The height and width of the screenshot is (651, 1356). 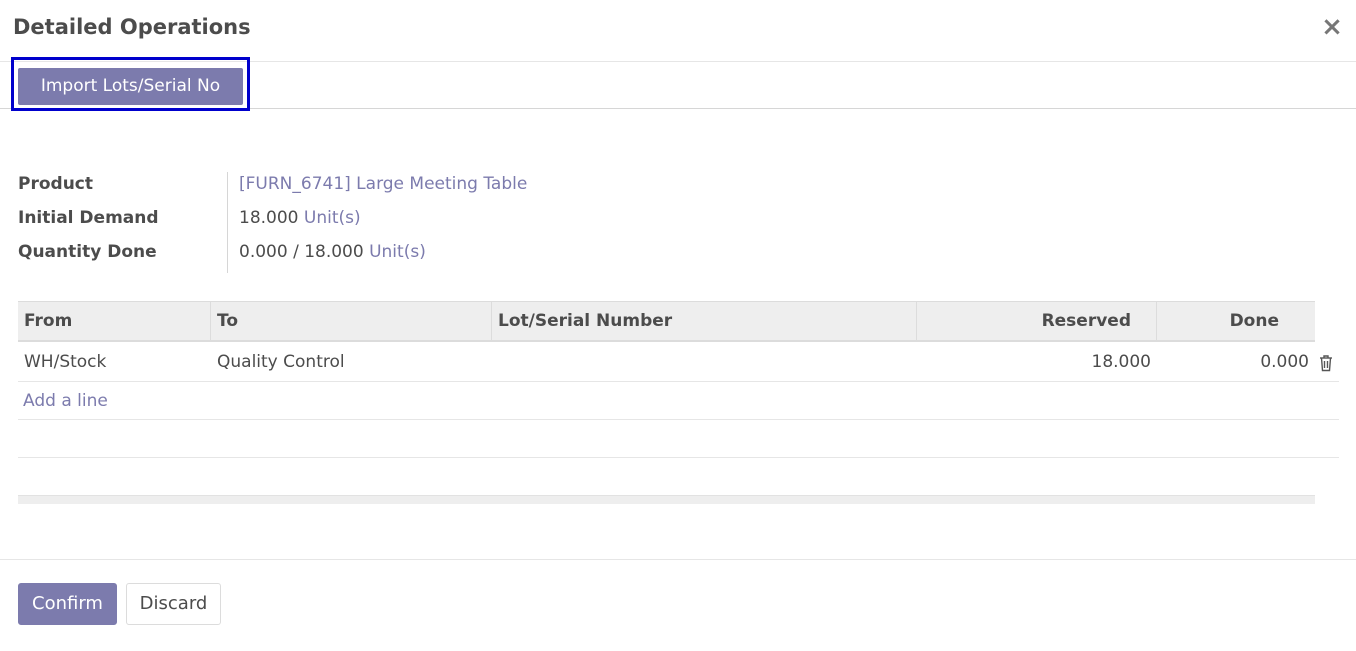 What do you see at coordinates (300, 218) in the screenshot?
I see `initial-demand-value: 18.000 Unit(s)` at bounding box center [300, 218].